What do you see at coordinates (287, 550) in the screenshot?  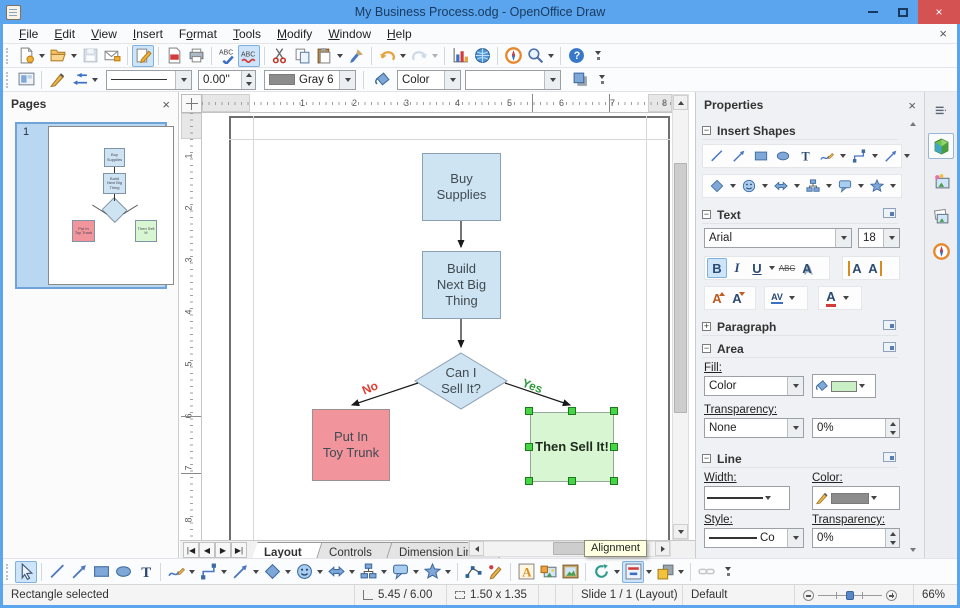 I see `tab-layout: Layout` at bounding box center [287, 550].